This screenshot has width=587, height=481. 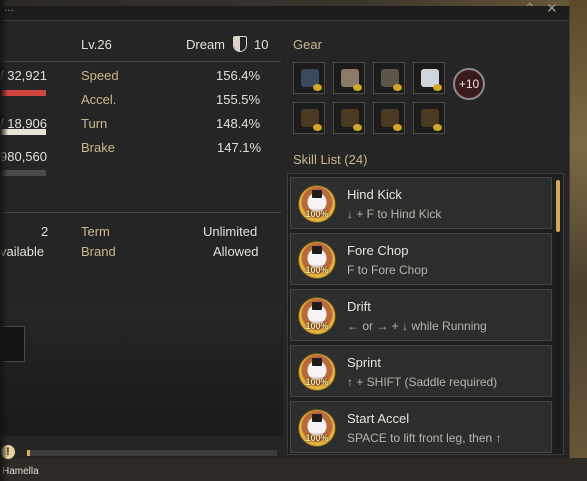 I want to click on brand-label: Brand, so click(x=98, y=251).